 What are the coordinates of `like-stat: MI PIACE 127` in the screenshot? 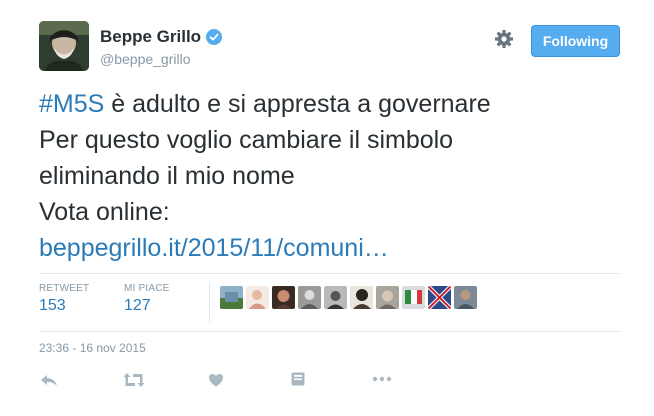 It's located at (147, 299).